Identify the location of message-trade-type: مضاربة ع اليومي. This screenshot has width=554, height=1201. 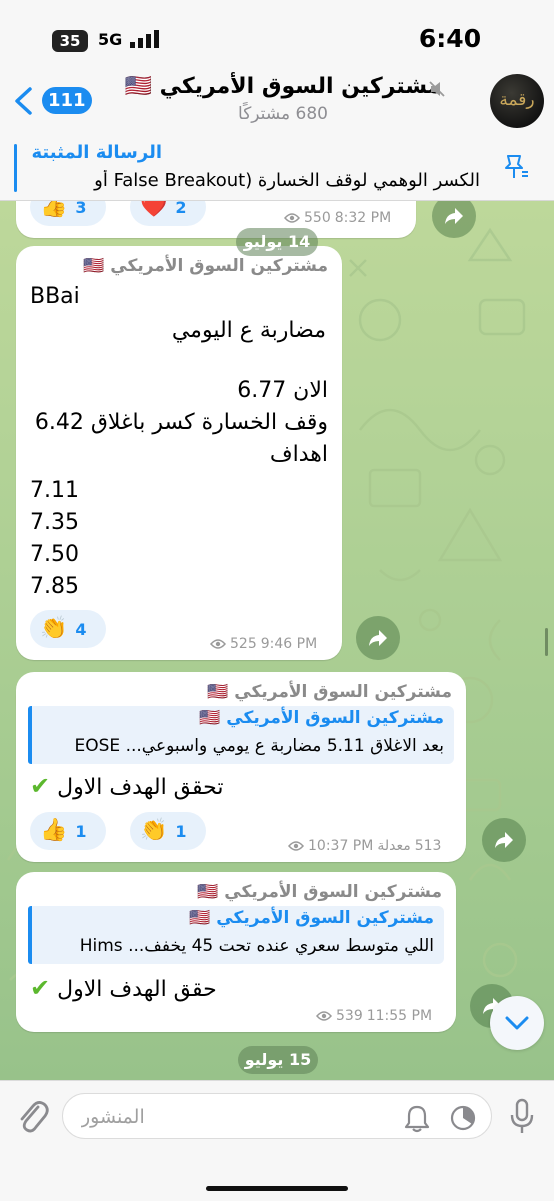
(248, 330).